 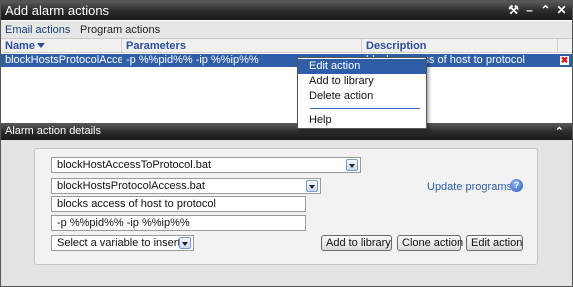 I want to click on menu-item-edit-action: Edit action, so click(x=362, y=66).